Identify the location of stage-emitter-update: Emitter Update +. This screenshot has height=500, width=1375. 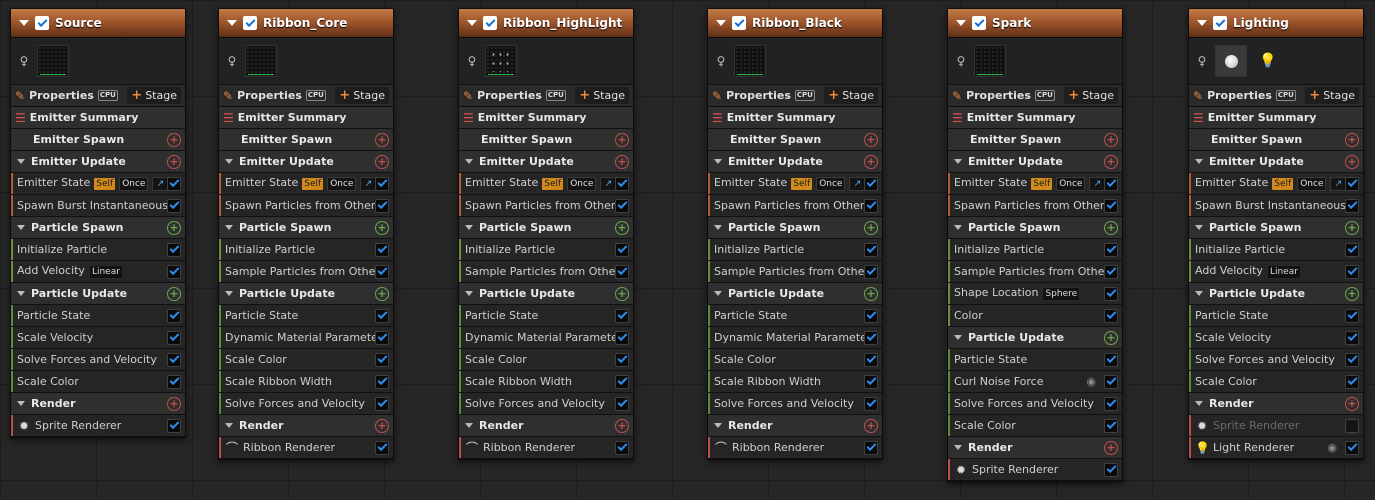
(98, 162).